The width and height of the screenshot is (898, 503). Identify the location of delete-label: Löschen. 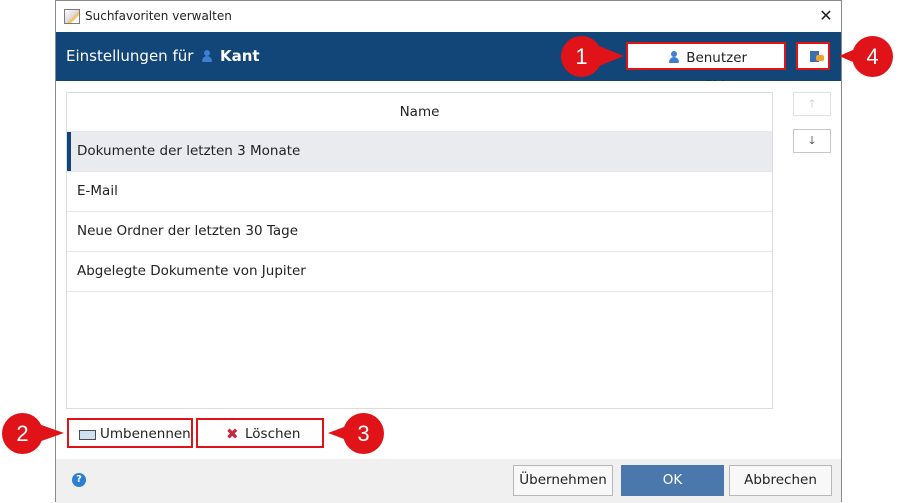
(273, 434).